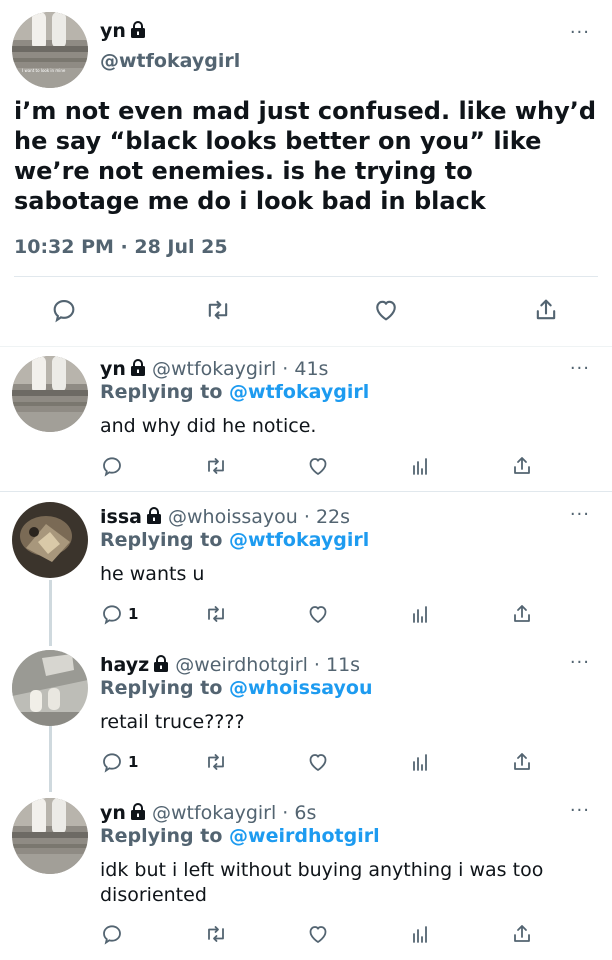  I want to click on handle-time: @weirdhotgirl · 11s, so click(267, 665).